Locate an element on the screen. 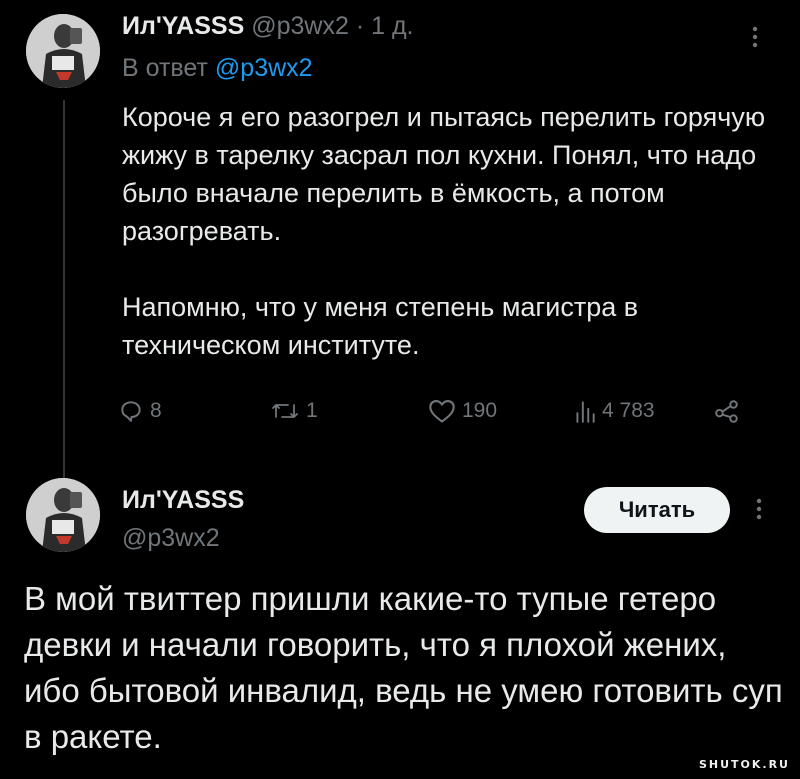 This screenshot has width=800, height=779. views-button: 4 783 is located at coordinates (614, 411).